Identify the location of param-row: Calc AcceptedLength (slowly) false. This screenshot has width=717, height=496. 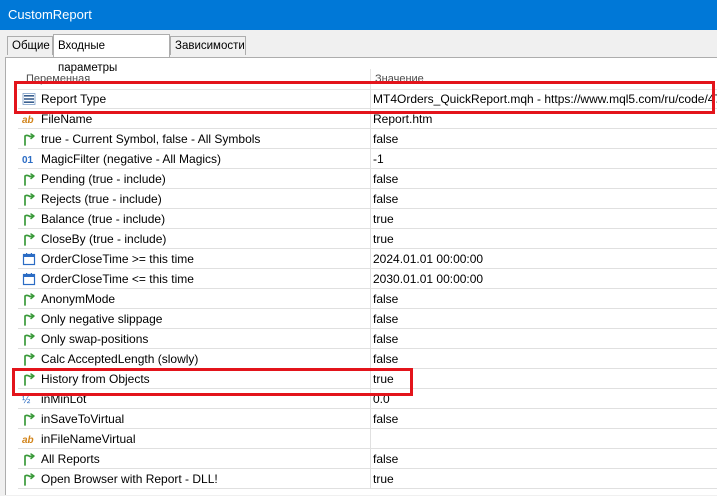
(367, 359).